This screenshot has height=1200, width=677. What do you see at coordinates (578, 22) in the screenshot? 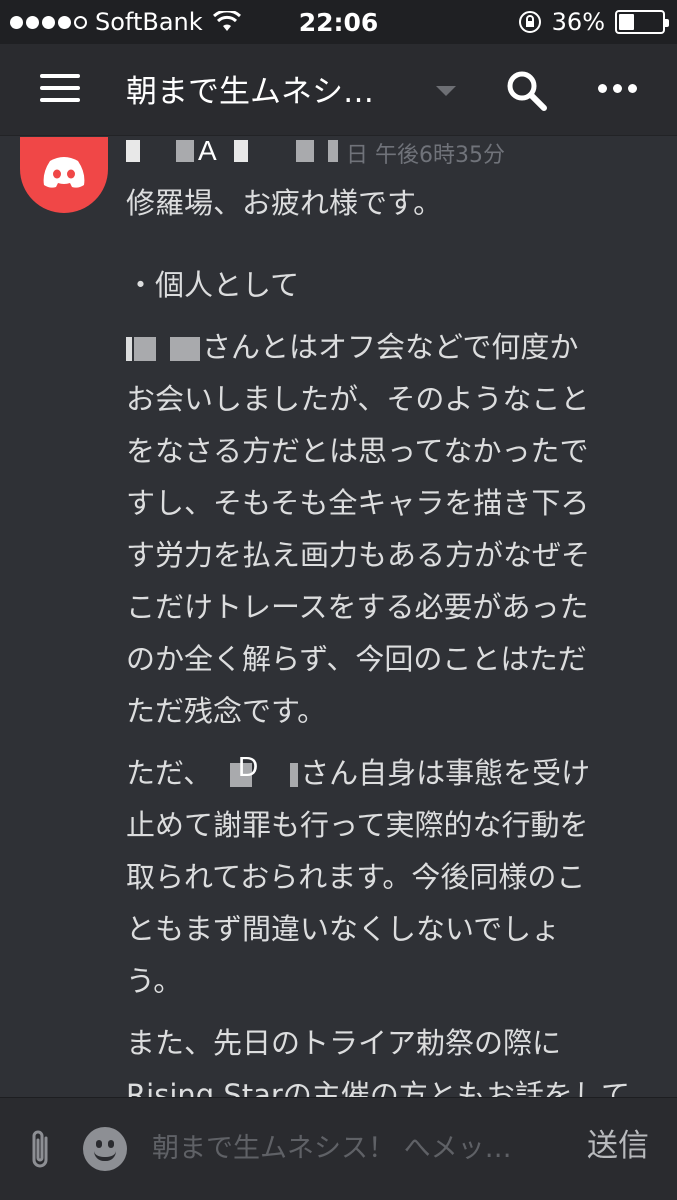
I see `battery-percent: 36%` at bounding box center [578, 22].